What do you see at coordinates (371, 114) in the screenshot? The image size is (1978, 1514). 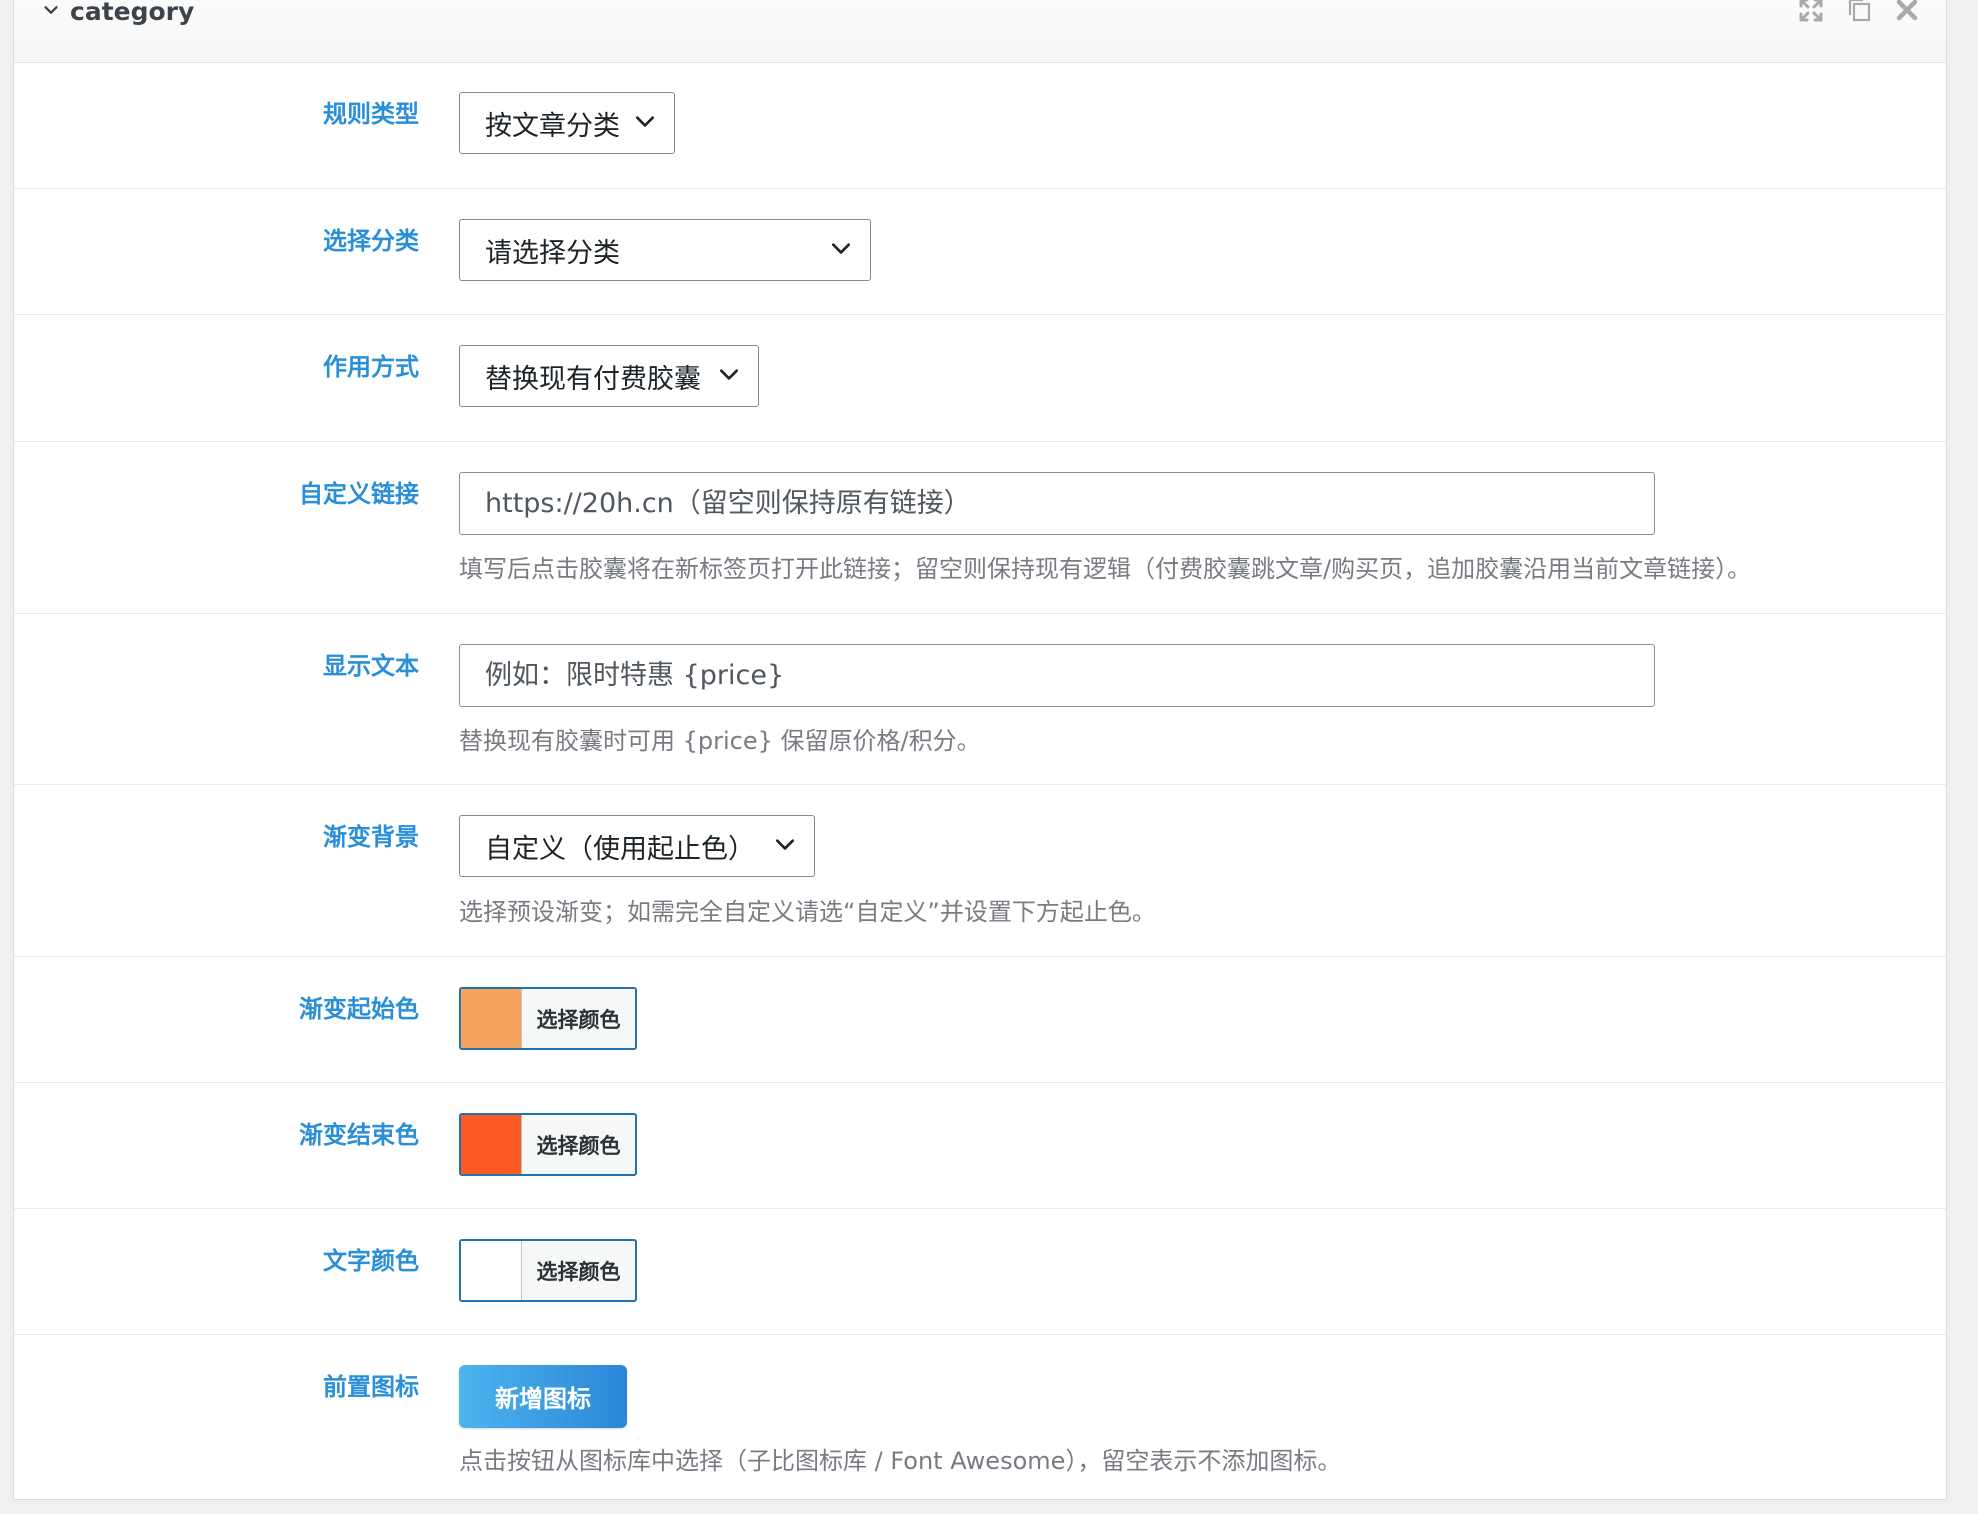 I see `rule-type-label: 规则类型` at bounding box center [371, 114].